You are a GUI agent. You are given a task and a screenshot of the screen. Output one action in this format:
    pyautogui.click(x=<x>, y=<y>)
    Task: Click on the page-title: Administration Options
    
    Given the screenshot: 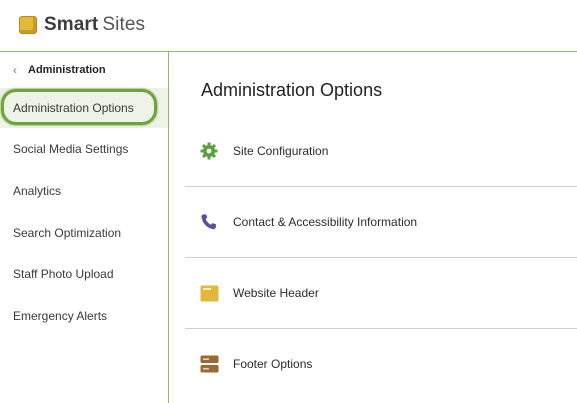 What is the action you would take?
    pyautogui.click(x=292, y=90)
    